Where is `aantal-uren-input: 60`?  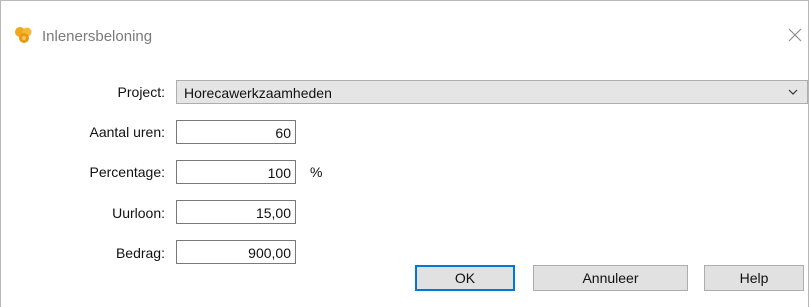 aantal-uren-input: 60 is located at coordinates (236, 132).